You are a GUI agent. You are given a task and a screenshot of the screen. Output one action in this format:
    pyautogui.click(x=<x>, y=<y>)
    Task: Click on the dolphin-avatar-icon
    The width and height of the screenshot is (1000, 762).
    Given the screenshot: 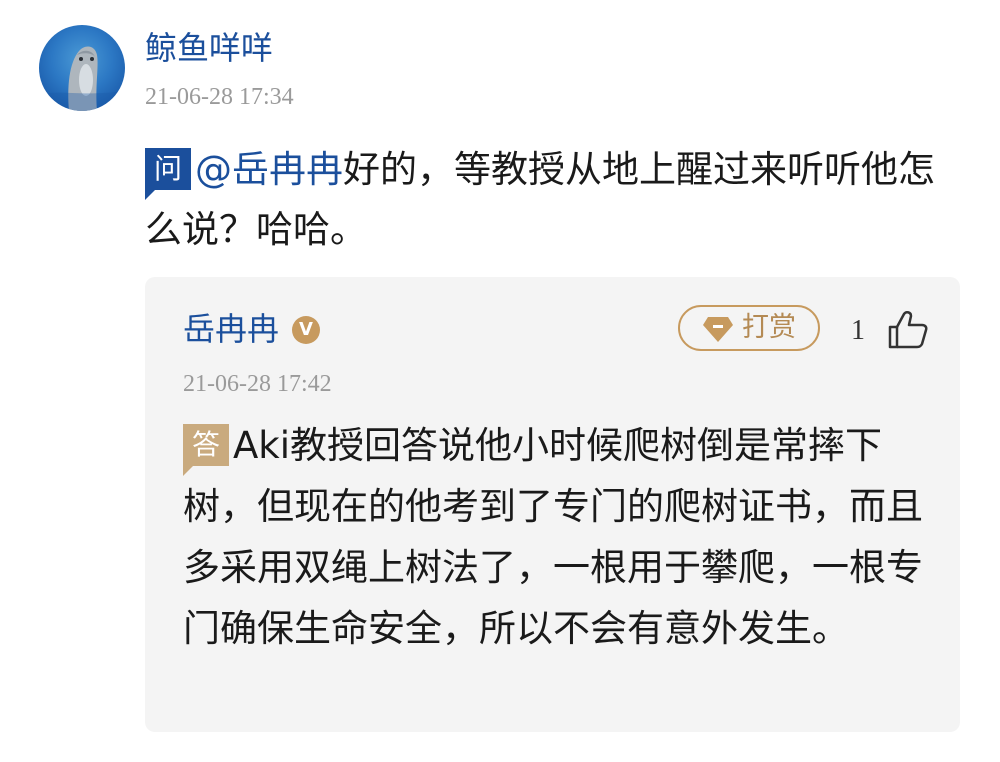 What is the action you would take?
    pyautogui.click(x=82, y=78)
    